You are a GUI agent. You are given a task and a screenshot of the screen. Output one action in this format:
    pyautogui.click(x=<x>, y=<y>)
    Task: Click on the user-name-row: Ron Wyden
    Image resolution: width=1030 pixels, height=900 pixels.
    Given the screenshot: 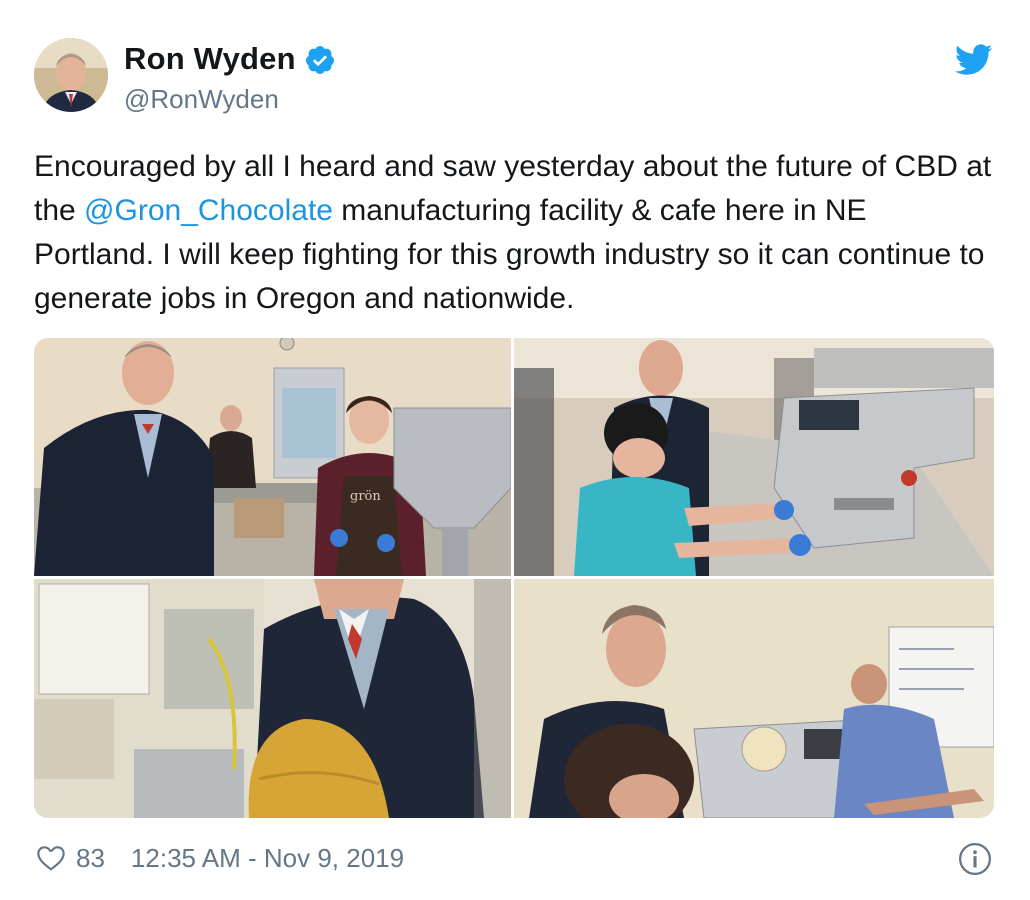 What is the action you would take?
    pyautogui.click(x=230, y=59)
    